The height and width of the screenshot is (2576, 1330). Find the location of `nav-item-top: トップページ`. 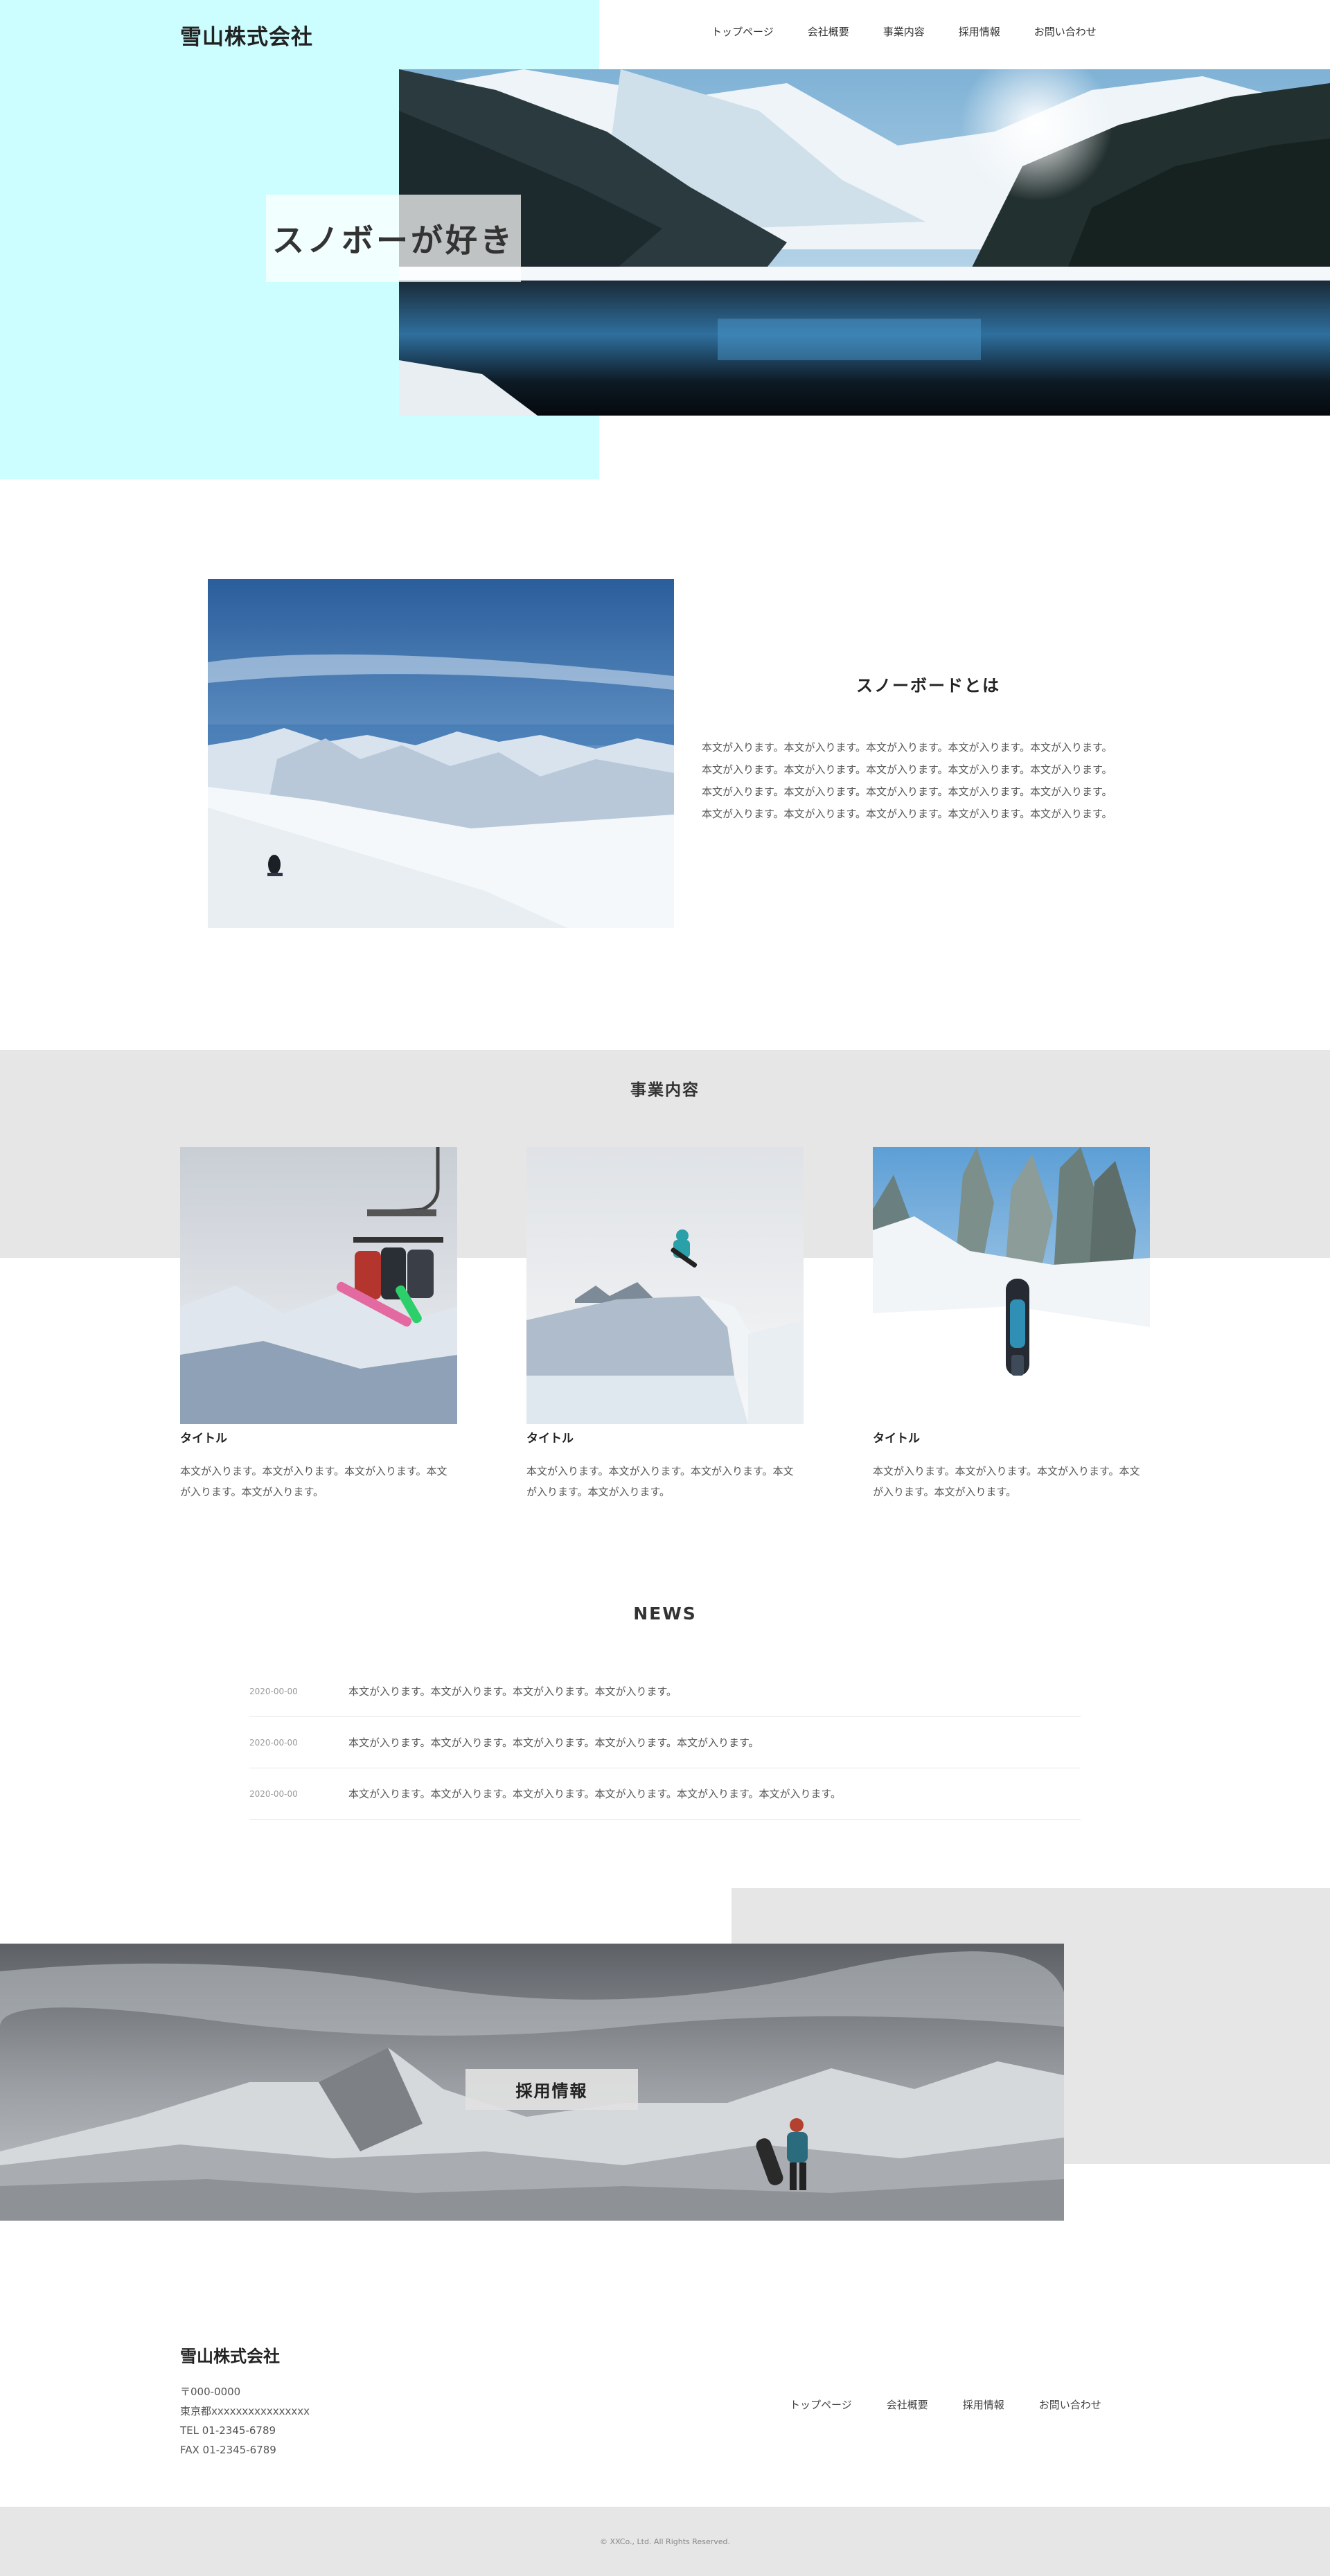

nav-item-top: トップページ is located at coordinates (742, 31).